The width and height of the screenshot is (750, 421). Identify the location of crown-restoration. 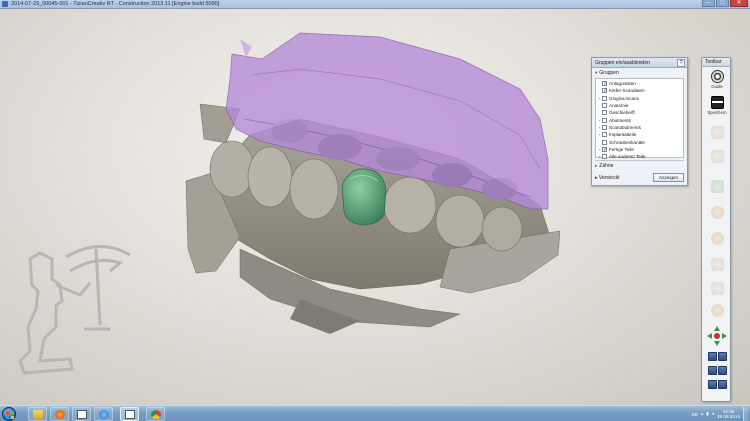
(364, 197).